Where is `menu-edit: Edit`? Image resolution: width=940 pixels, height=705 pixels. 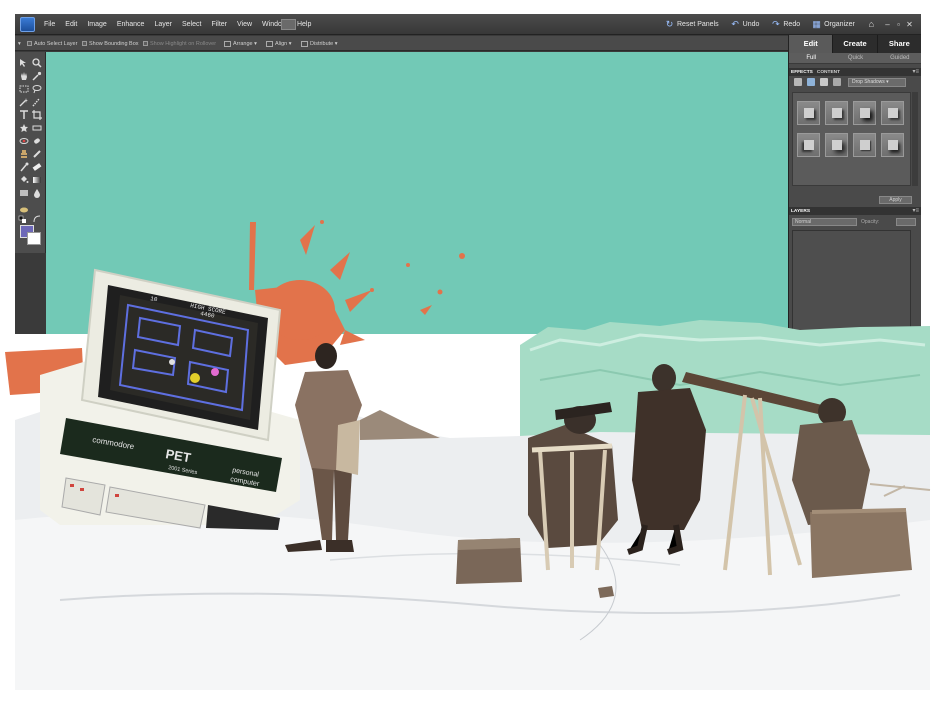 menu-edit: Edit is located at coordinates (71, 24).